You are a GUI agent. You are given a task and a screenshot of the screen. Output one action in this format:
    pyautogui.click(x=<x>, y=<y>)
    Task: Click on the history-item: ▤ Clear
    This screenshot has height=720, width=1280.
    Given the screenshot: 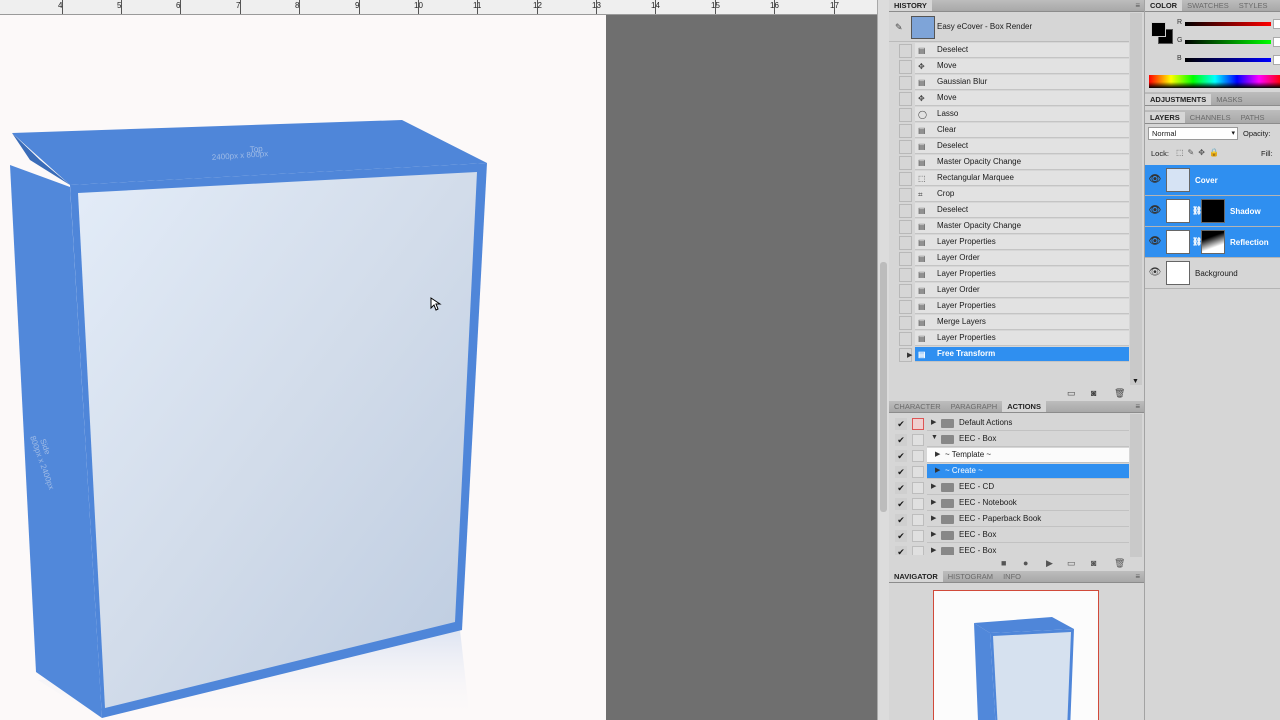 What is the action you would take?
    pyautogui.click(x=1009, y=131)
    